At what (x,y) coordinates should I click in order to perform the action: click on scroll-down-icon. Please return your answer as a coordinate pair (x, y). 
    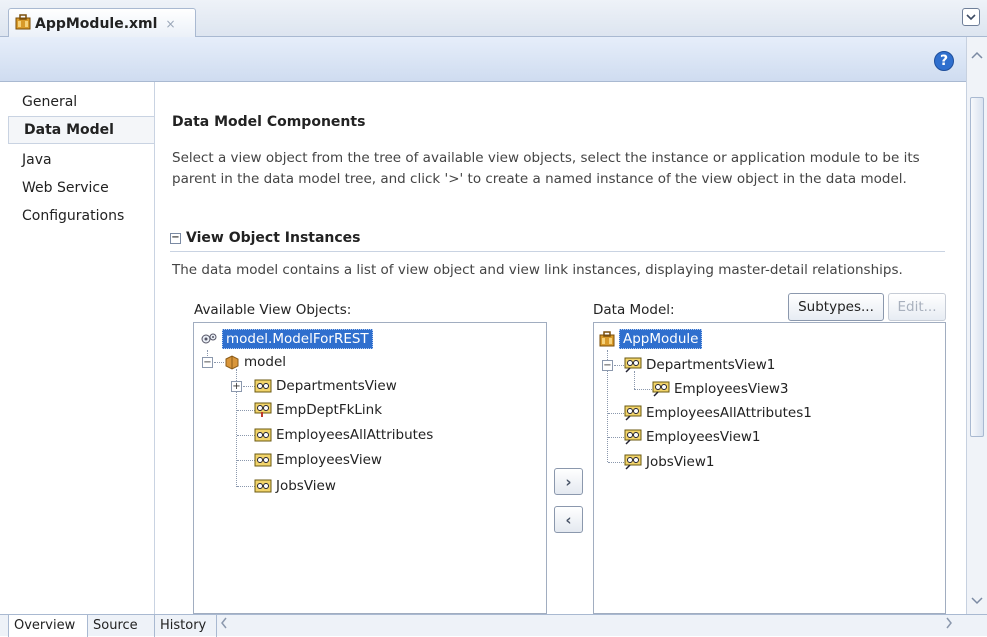
    Looking at the image, I should click on (977, 601).